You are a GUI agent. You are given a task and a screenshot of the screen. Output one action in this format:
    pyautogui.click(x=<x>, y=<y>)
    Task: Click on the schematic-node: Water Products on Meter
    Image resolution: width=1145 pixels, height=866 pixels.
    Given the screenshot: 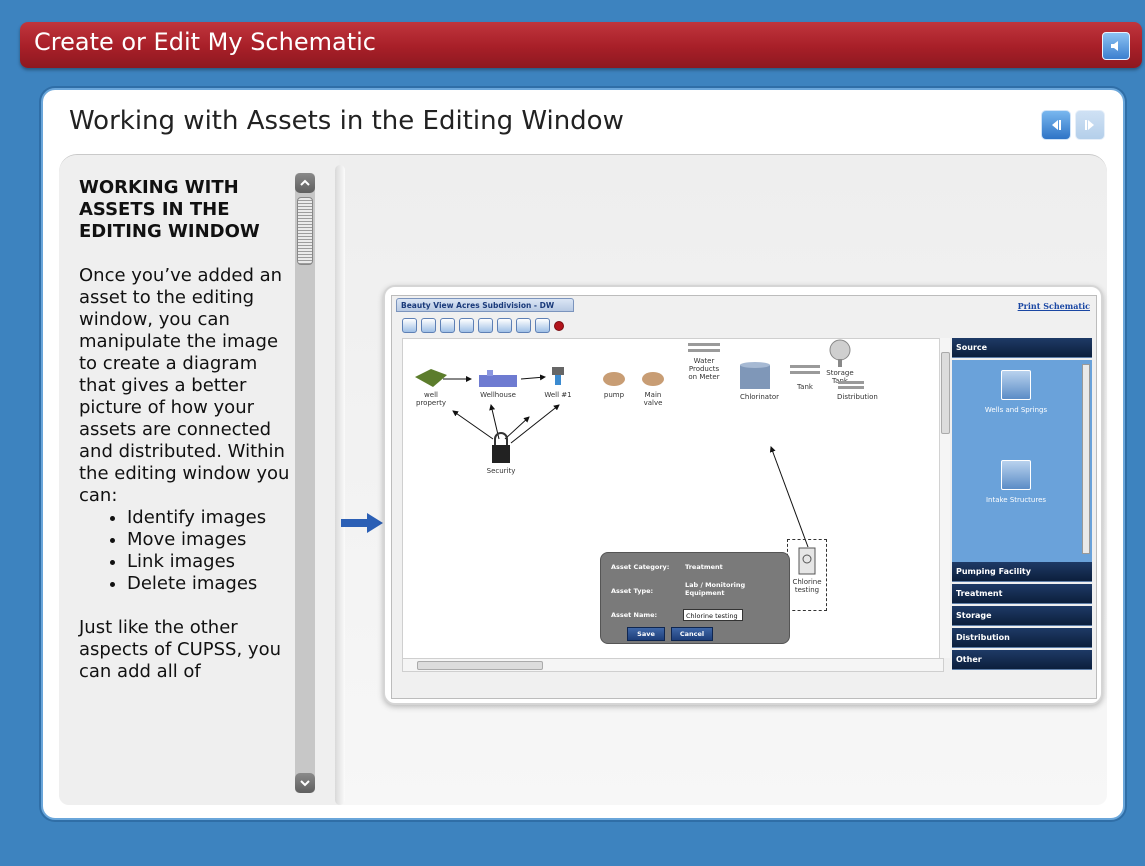 What is the action you would take?
    pyautogui.click(x=704, y=361)
    